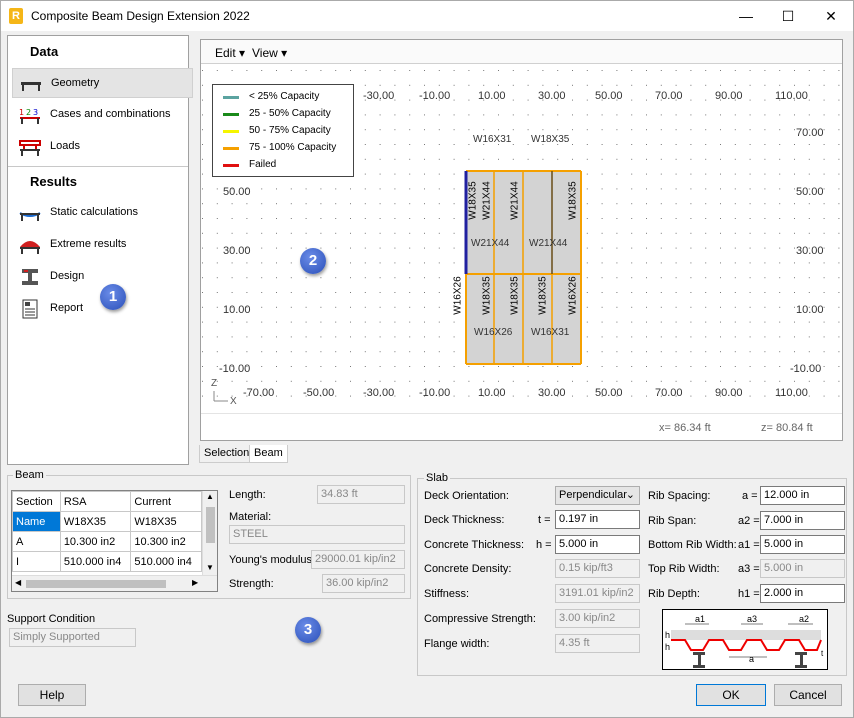 Image resolution: width=854 pixels, height=718 pixels. Describe the element at coordinates (597, 544) in the screenshot. I see `concrete-thickness-input: 5.000 in` at that location.